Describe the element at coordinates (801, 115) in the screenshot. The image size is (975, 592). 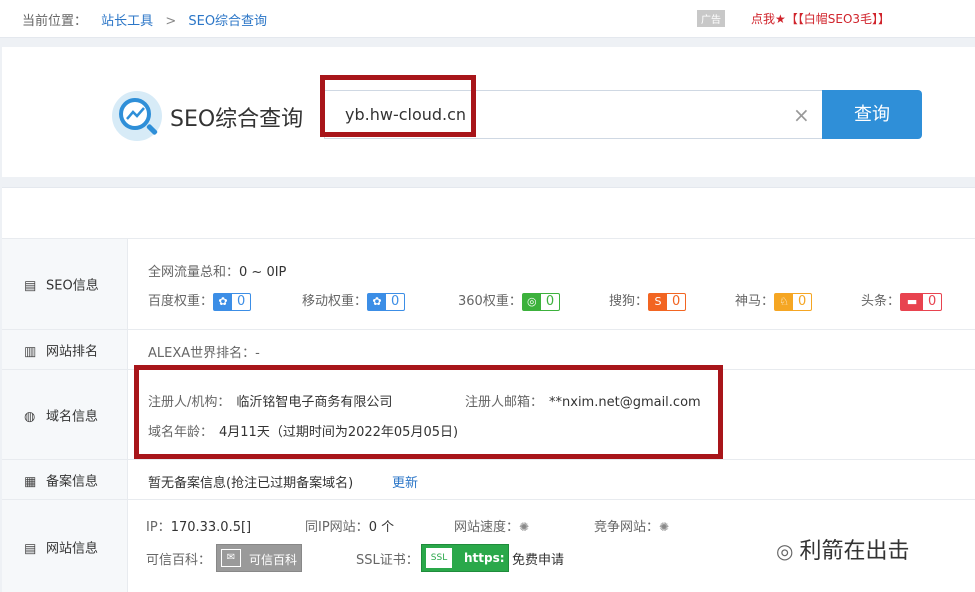
I see `clear-icon: ×` at that location.